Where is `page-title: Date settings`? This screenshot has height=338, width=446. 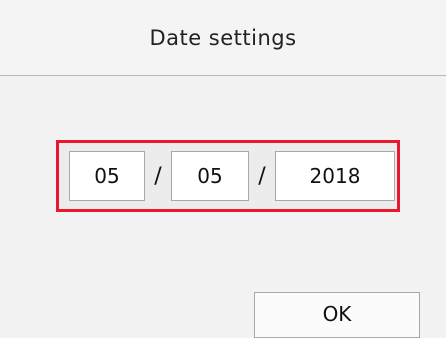 page-title: Date settings is located at coordinates (223, 37).